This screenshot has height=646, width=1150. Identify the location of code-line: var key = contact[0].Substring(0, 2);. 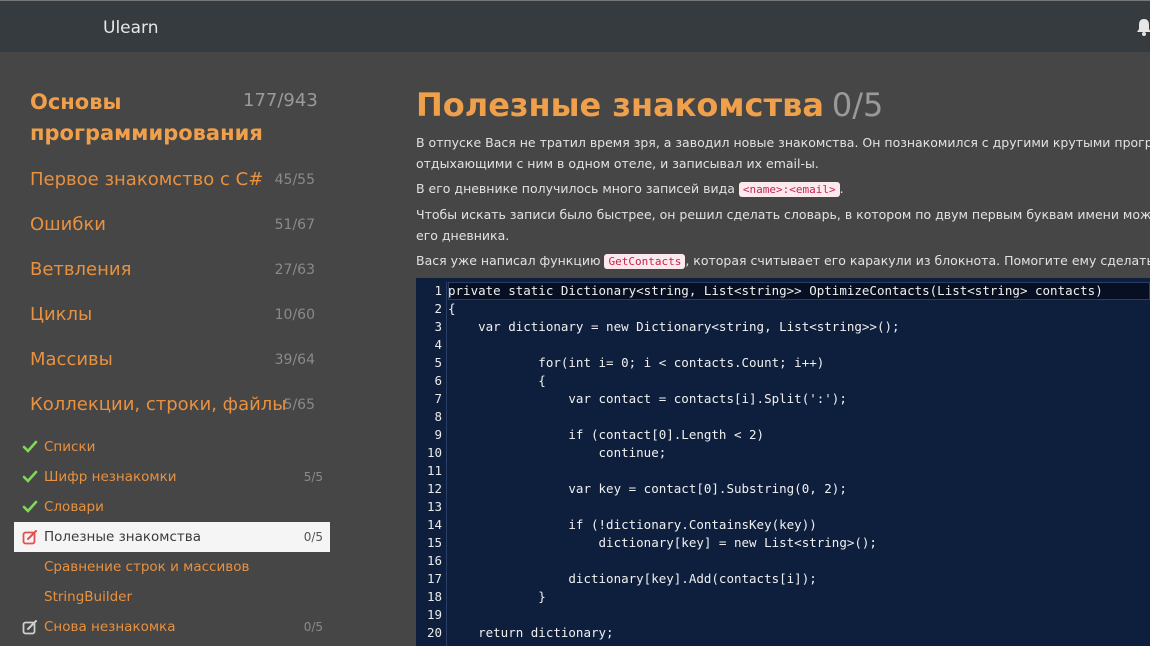
(798, 489).